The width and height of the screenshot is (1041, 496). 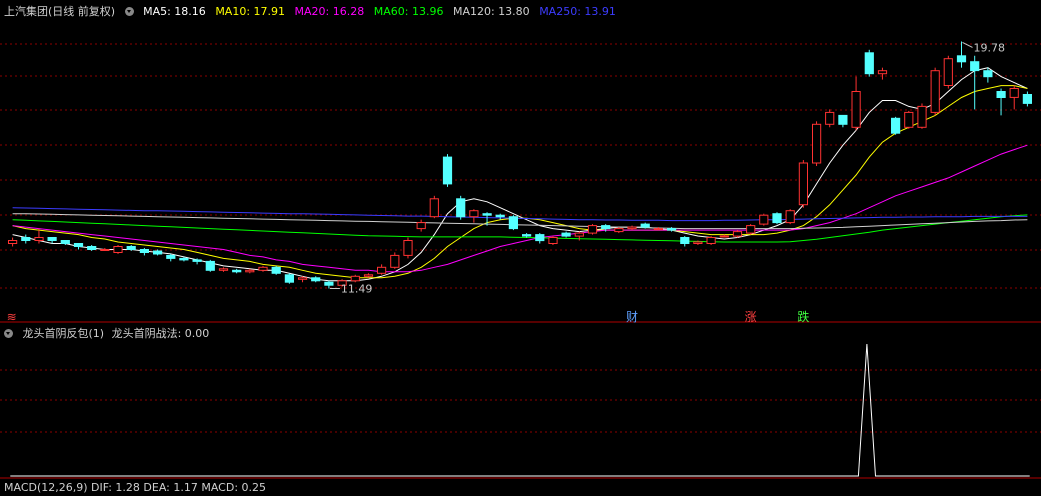 What do you see at coordinates (12, 317) in the screenshot?
I see `event-marker: ≋` at bounding box center [12, 317].